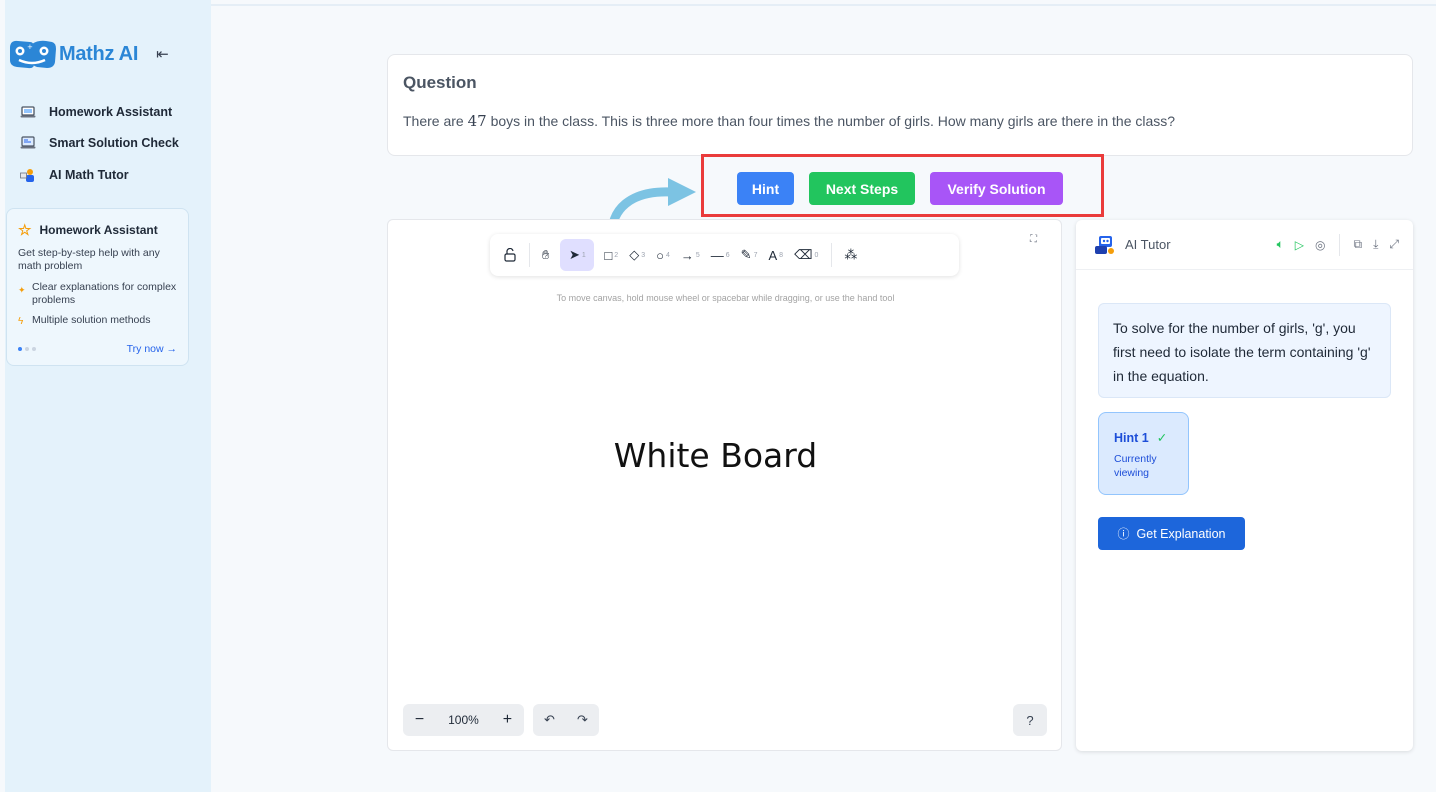 Image resolution: width=1436 pixels, height=792 pixels. I want to click on redo-icon: ↷, so click(582, 720).